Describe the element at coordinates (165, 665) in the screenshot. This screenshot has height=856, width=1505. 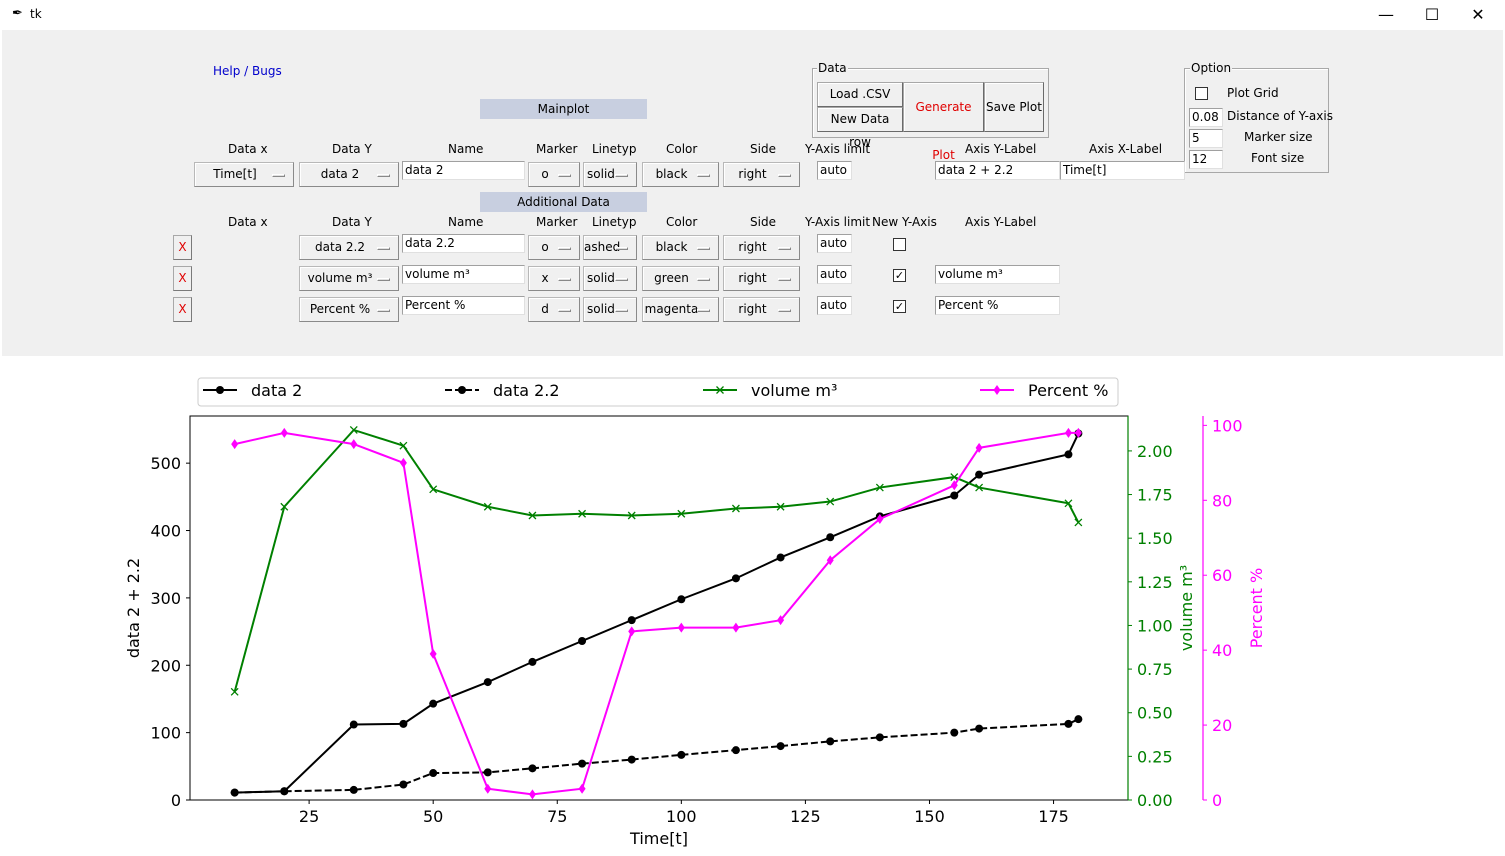
I see `left-y-tick-label: 200` at that location.